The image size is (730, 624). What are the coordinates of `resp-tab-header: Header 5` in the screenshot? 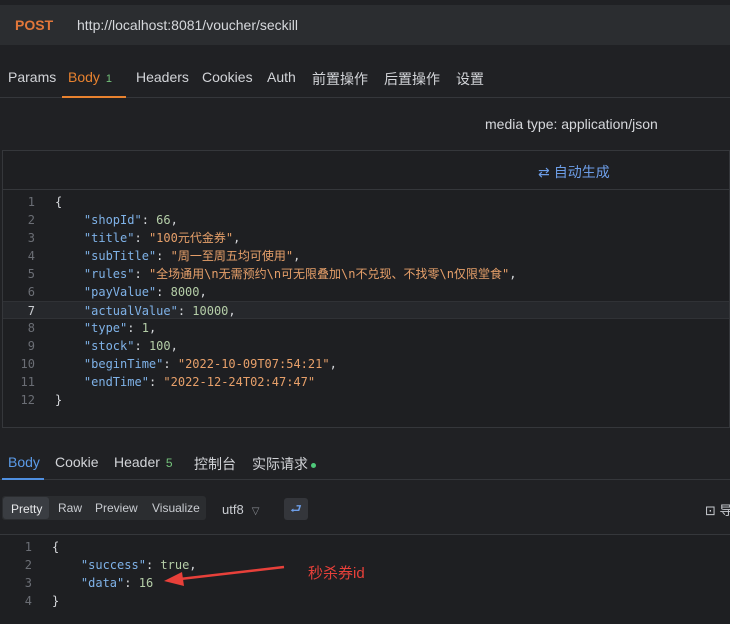 It's located at (143, 462).